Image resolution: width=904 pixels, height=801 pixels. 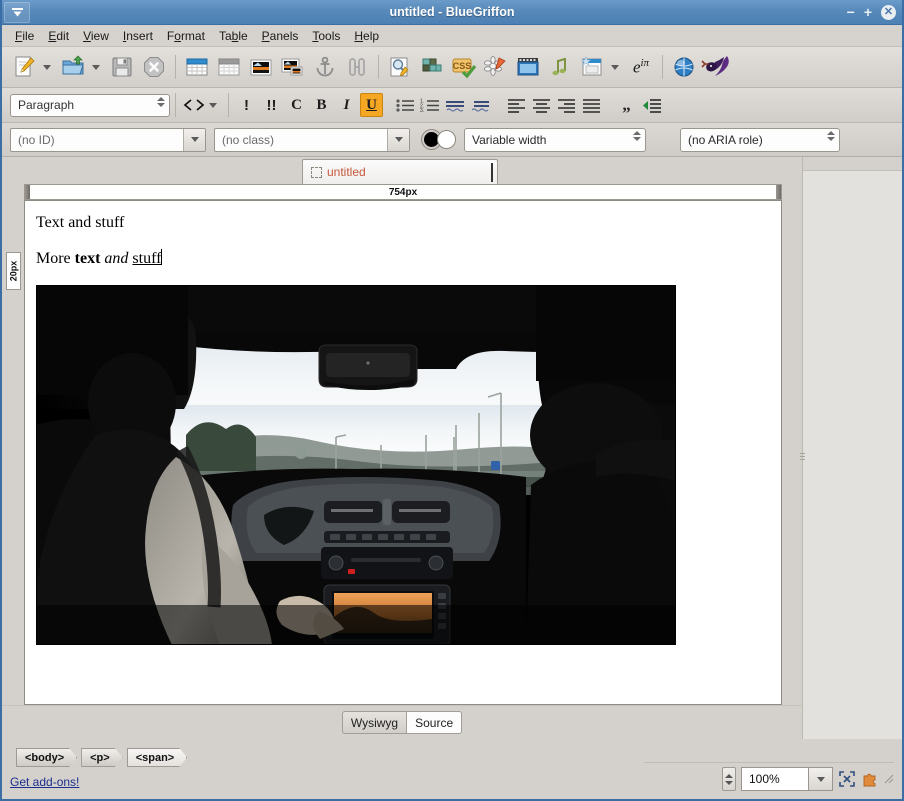 I want to click on breadcrumb-span: <span>, so click(x=157, y=757).